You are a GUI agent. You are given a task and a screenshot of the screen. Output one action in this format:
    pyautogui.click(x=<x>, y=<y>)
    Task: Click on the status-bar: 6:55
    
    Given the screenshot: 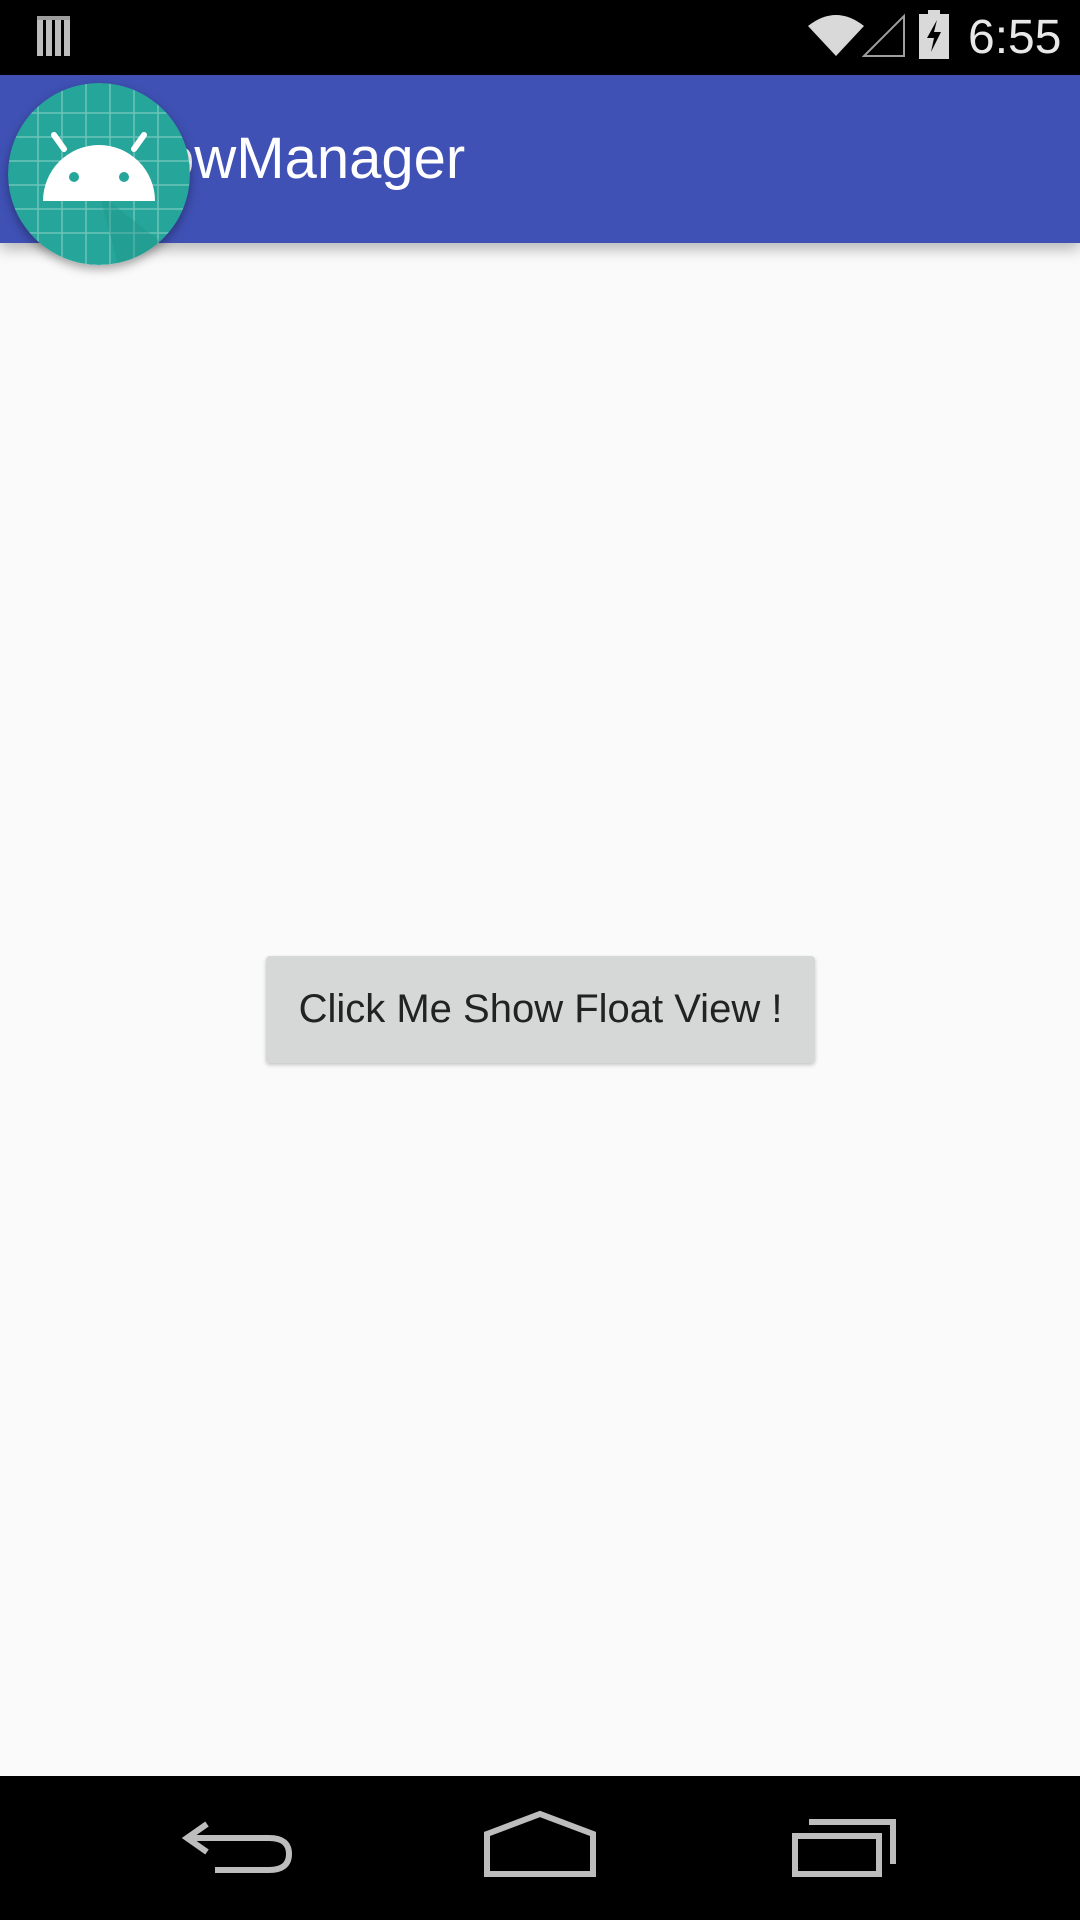 What is the action you would take?
    pyautogui.click(x=540, y=37)
    